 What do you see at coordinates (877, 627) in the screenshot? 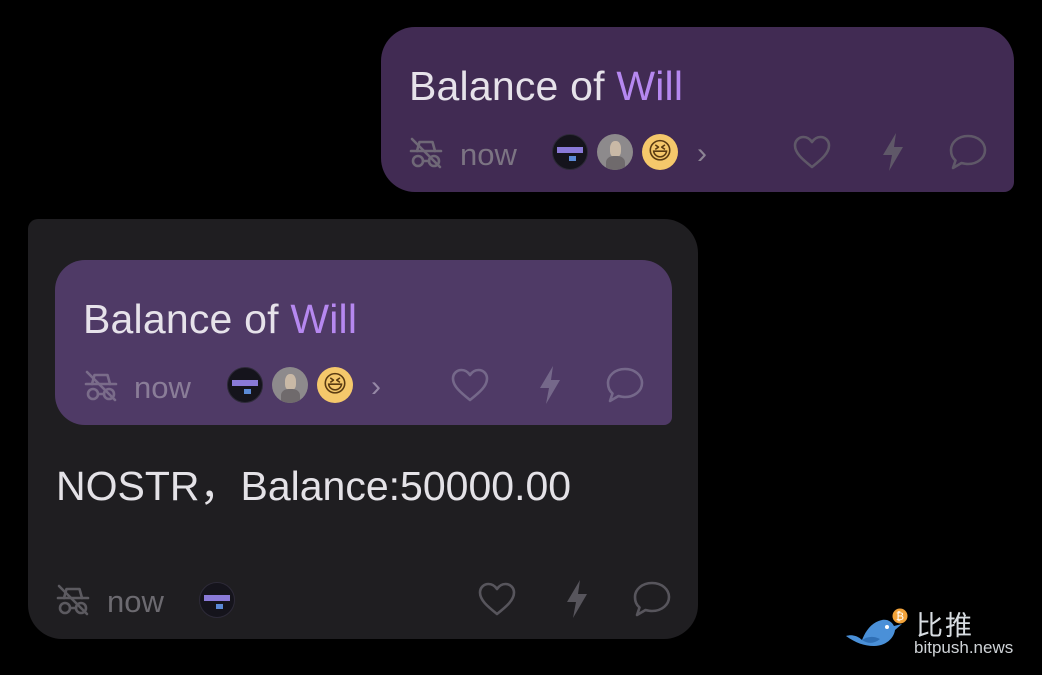
I see `bitpush-logo-icon: ₿` at bounding box center [877, 627].